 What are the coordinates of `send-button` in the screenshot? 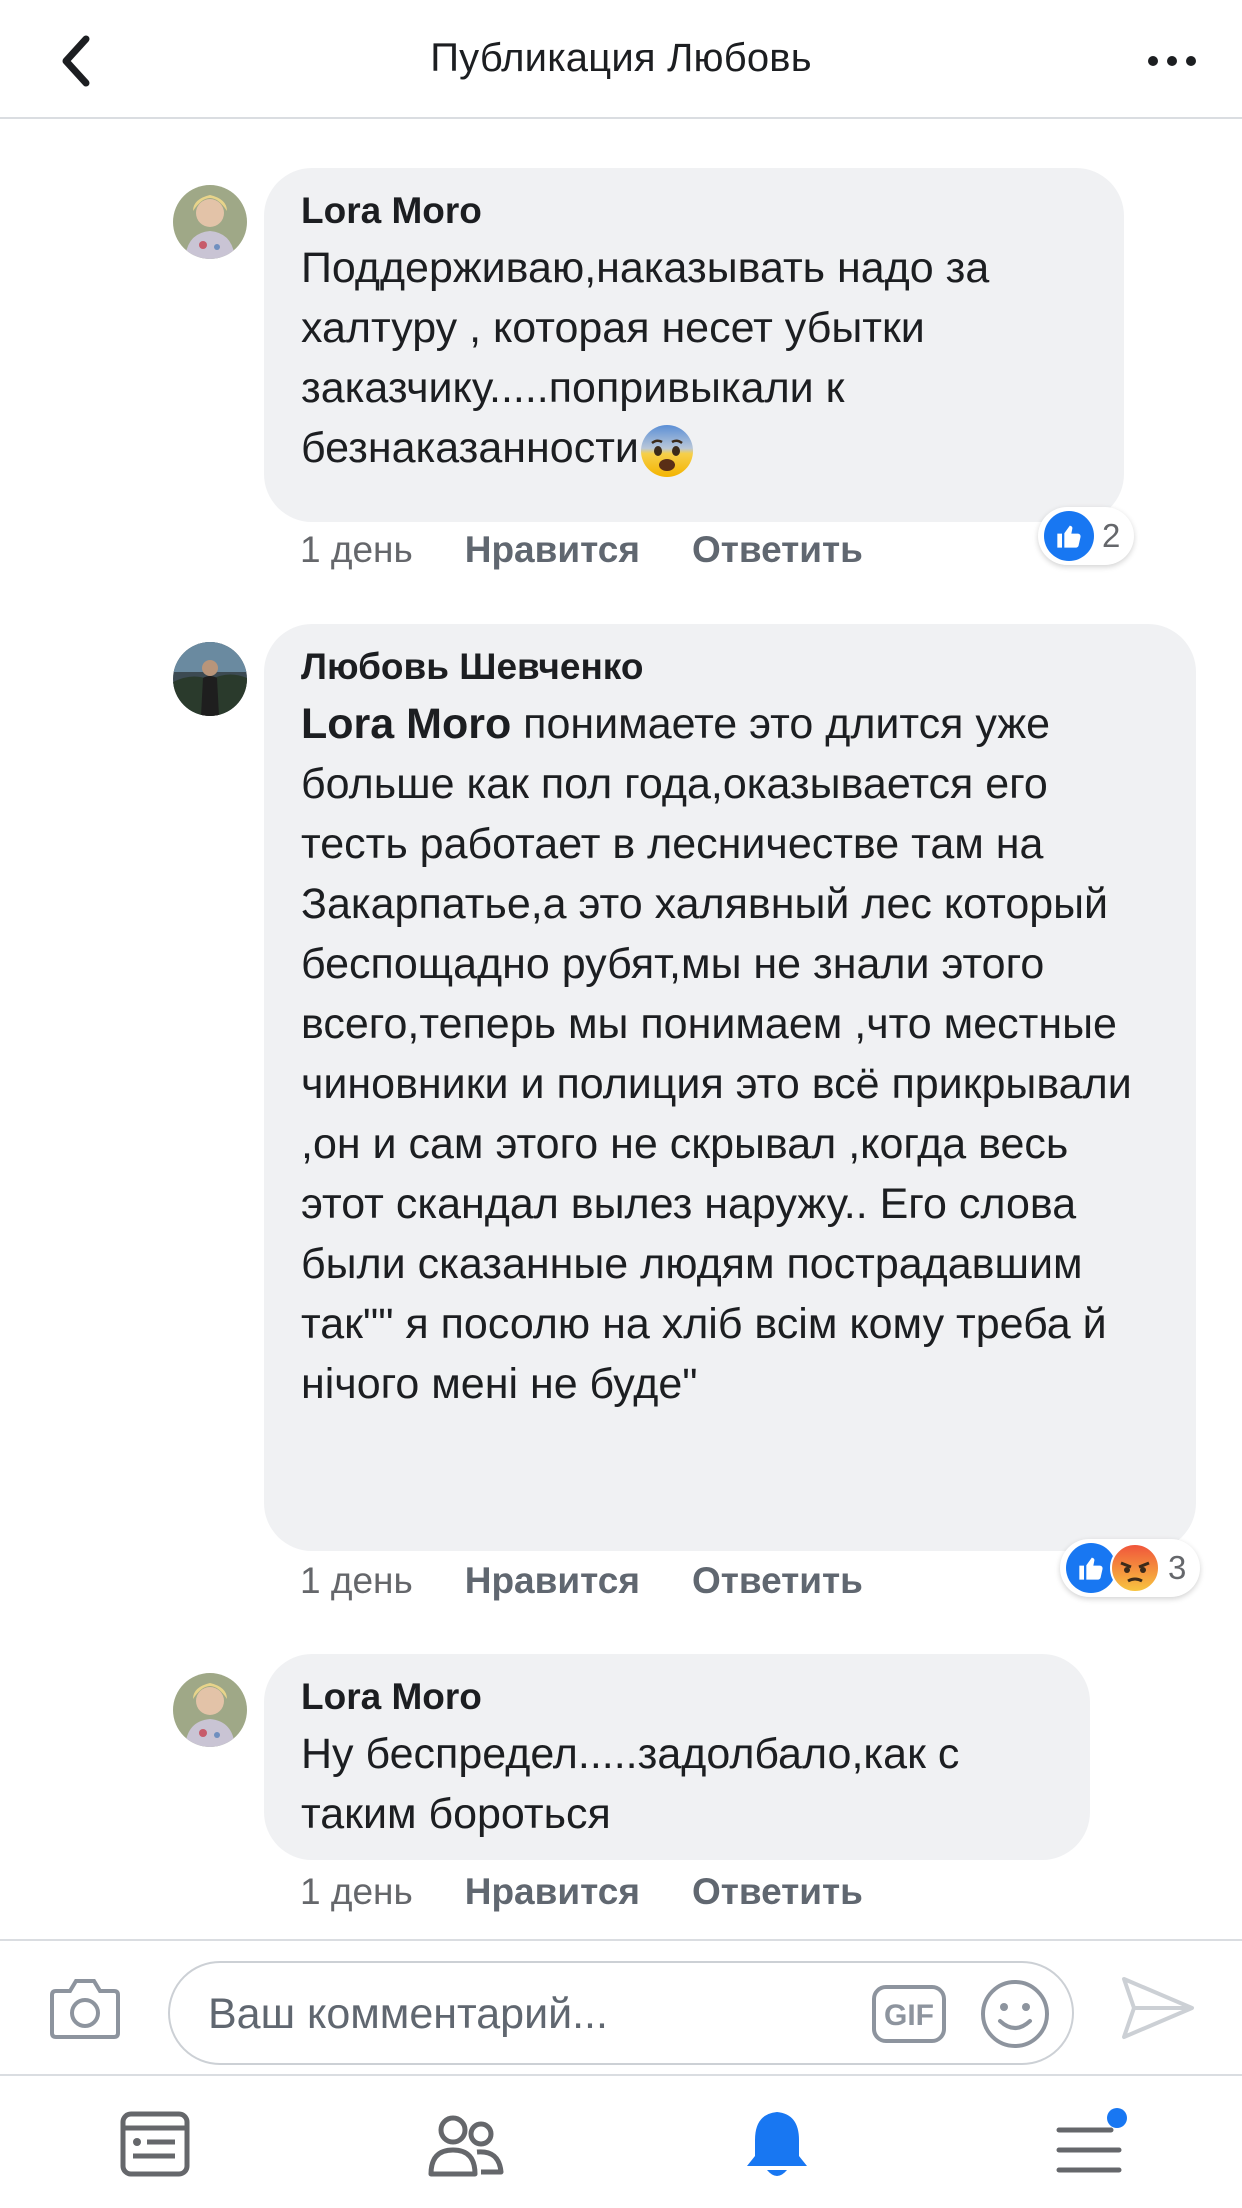 It's located at (1158, 2008).